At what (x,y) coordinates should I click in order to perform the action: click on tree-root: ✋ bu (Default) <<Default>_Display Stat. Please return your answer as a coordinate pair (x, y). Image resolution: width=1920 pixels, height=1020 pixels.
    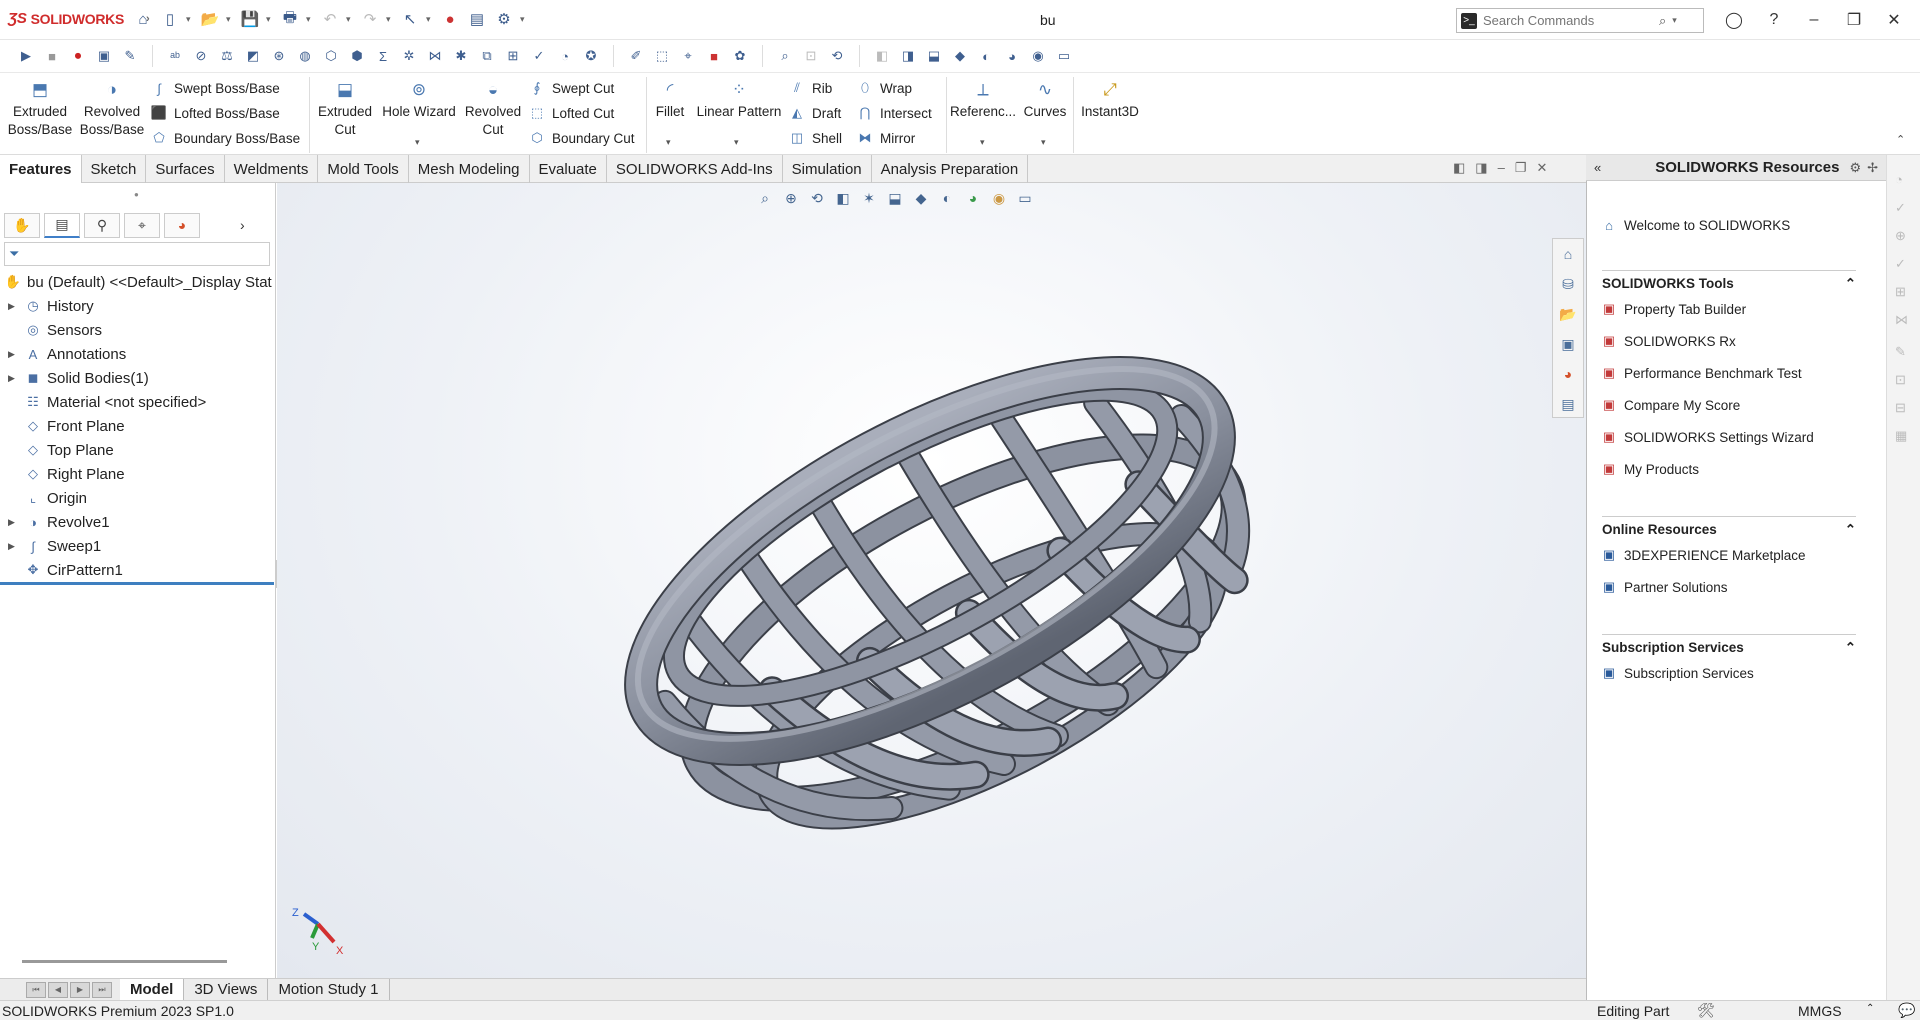
    Looking at the image, I should click on (136, 282).